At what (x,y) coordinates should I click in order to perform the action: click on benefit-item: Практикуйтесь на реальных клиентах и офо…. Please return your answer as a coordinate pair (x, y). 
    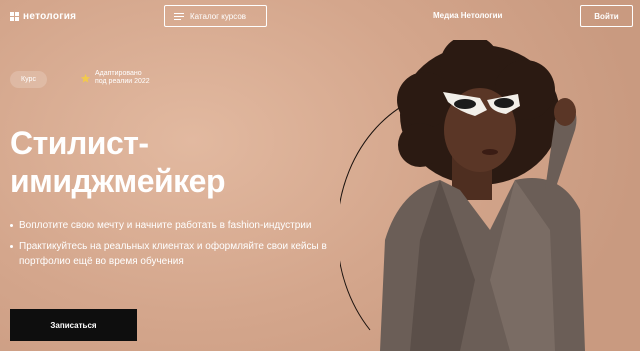
    Looking at the image, I should click on (190, 254).